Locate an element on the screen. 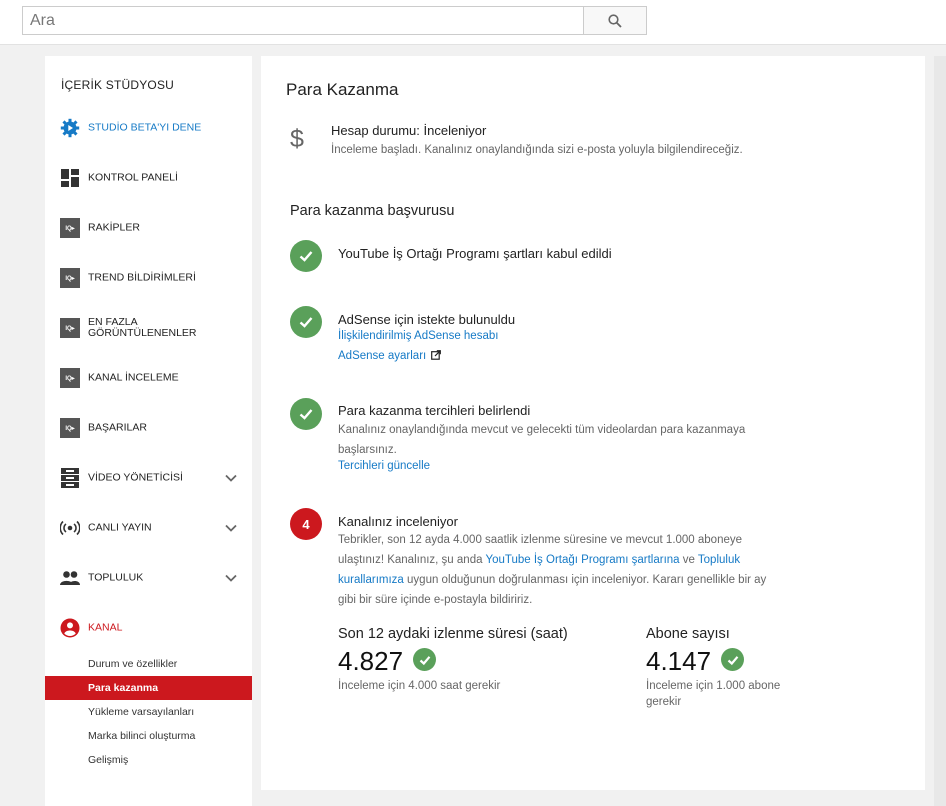 Image resolution: width=946 pixels, height=806 pixels. sidebar-subitem-status: Durum ve özellikler is located at coordinates (148, 664).